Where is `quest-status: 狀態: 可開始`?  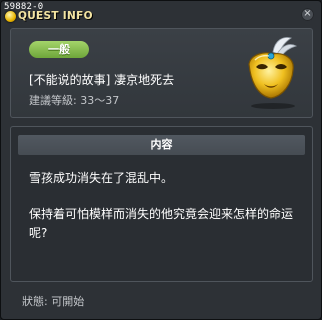 quest-status: 狀態: 可開始 is located at coordinates (53, 301).